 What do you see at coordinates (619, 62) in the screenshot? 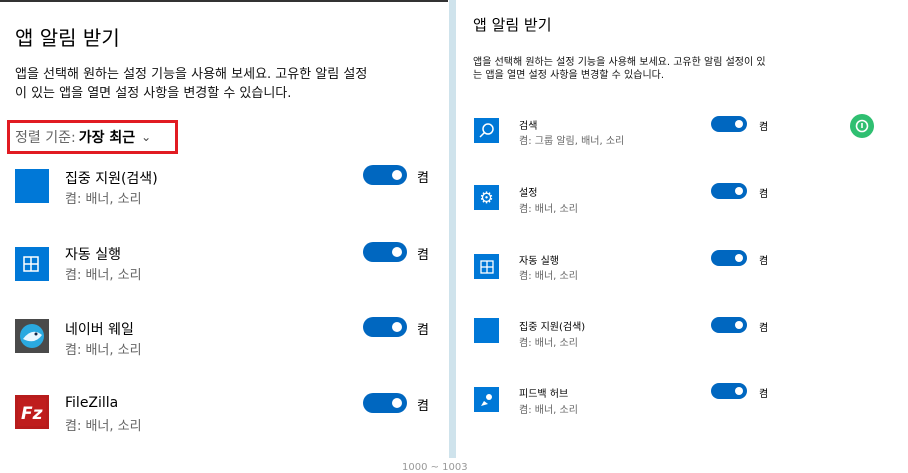
I see `description-line-1: 앱을 선택해 원하는 설정 기능을 사용해 보세요. 고유한 알림 설정이 있` at bounding box center [619, 62].